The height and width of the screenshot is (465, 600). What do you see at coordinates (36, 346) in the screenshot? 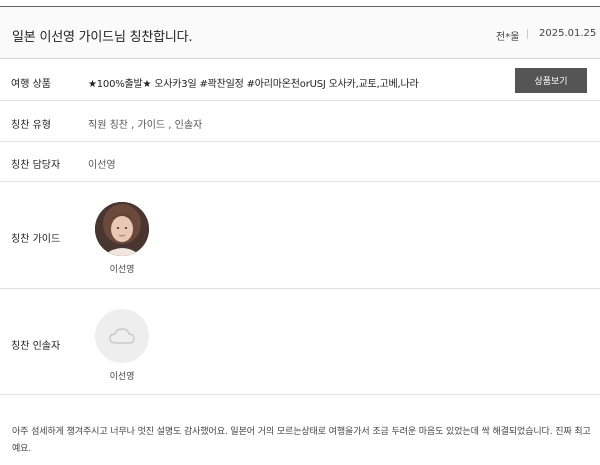
I see `praise-leader-label: 칭찬 인솔자` at bounding box center [36, 346].